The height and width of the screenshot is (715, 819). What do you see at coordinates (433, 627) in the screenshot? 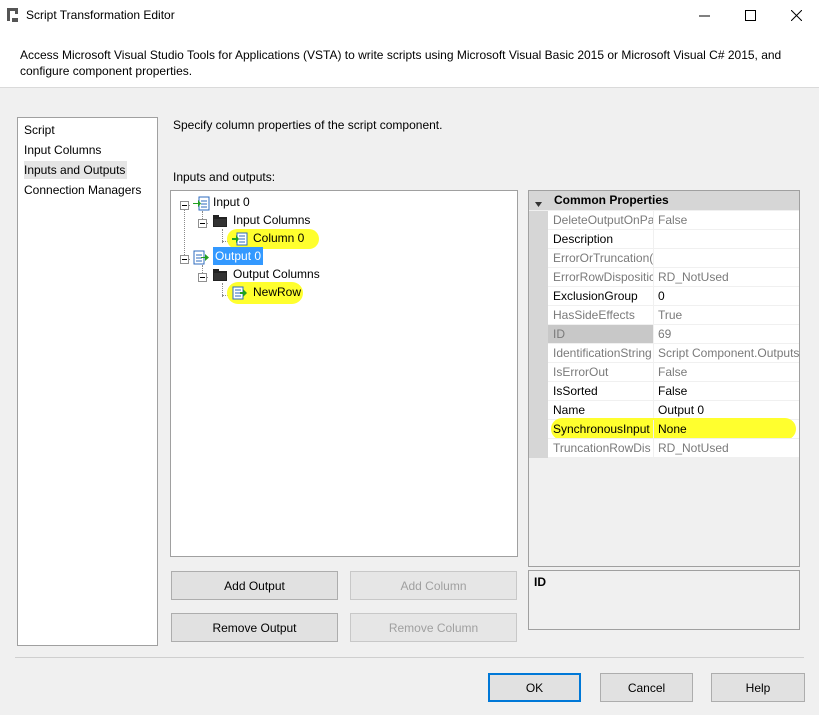
I see `remove-column-button: Remove Column` at bounding box center [433, 627].